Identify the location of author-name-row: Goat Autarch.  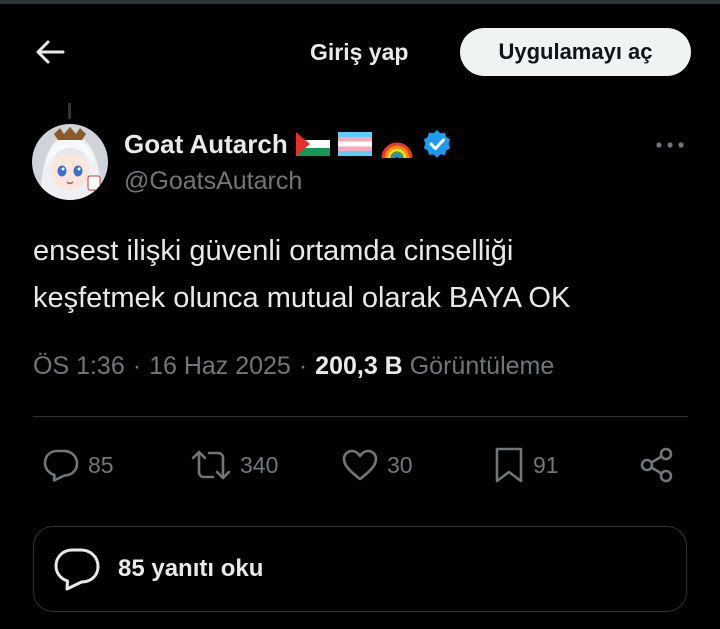
(288, 144).